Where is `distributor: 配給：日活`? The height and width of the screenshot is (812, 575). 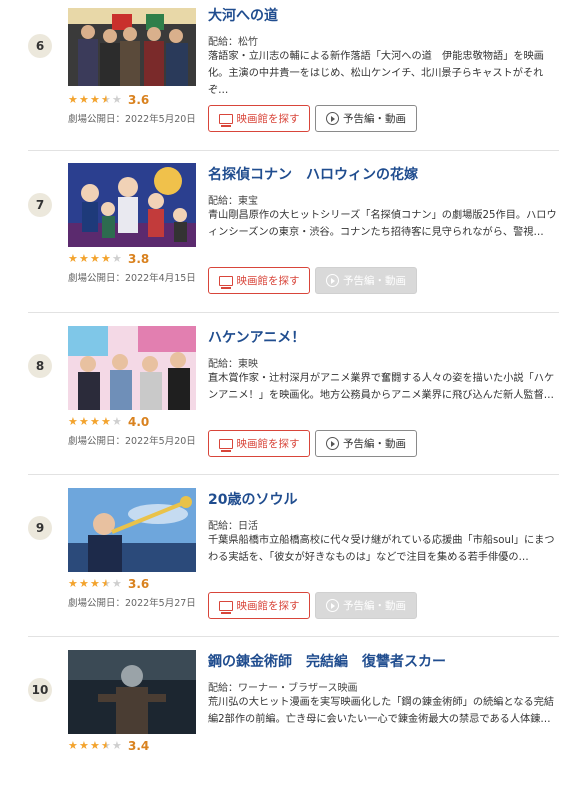 distributor: 配給：日活 is located at coordinates (233, 526).